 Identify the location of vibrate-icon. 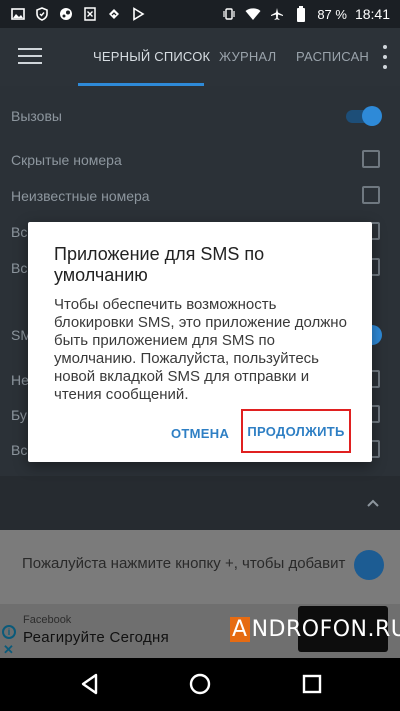
(229, 14).